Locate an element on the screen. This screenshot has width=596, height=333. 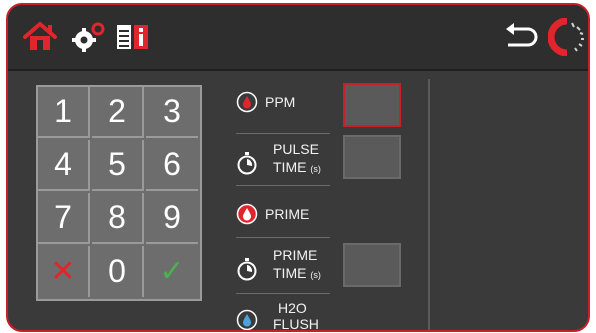
pulse-time-label: TIME (s) is located at coordinates (297, 167).